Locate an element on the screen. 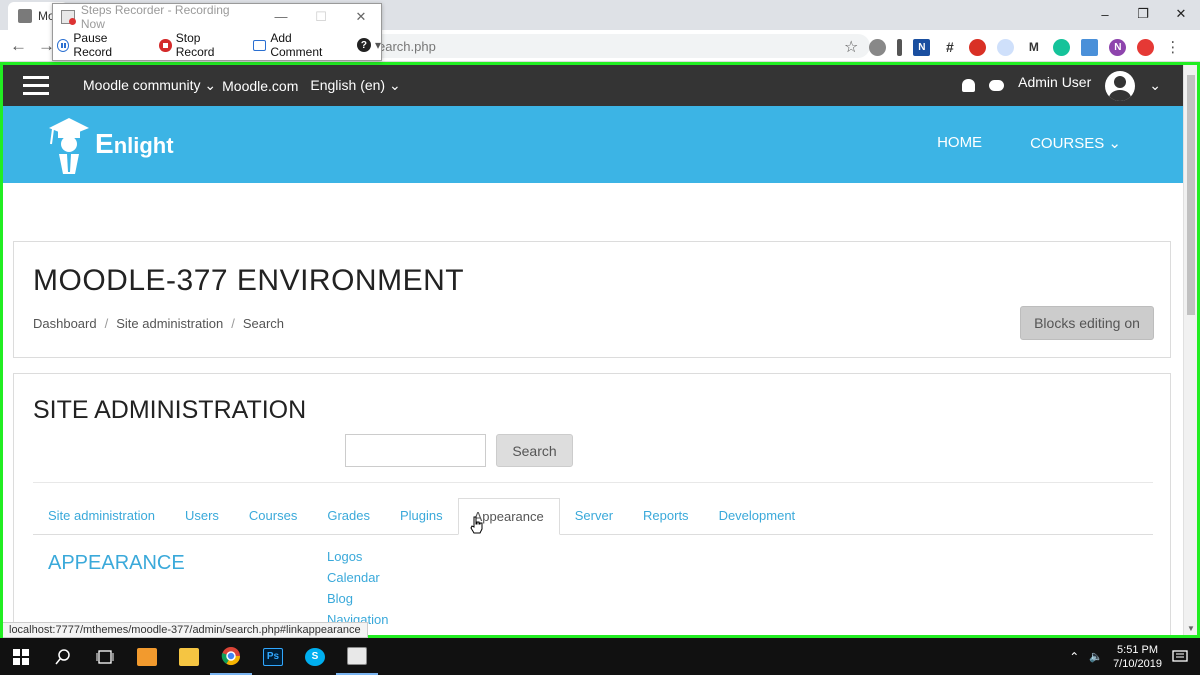 The image size is (1200, 675). skype-icon: S is located at coordinates (315, 656).